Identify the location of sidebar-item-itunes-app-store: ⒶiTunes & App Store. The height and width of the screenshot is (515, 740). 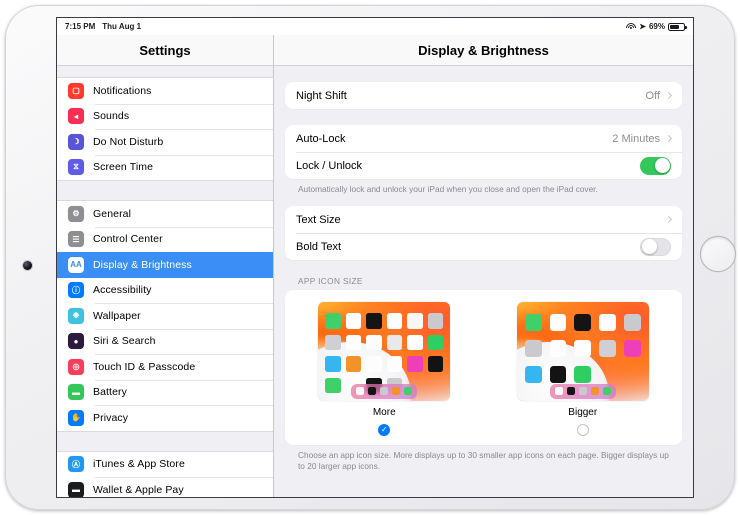
(165, 464).